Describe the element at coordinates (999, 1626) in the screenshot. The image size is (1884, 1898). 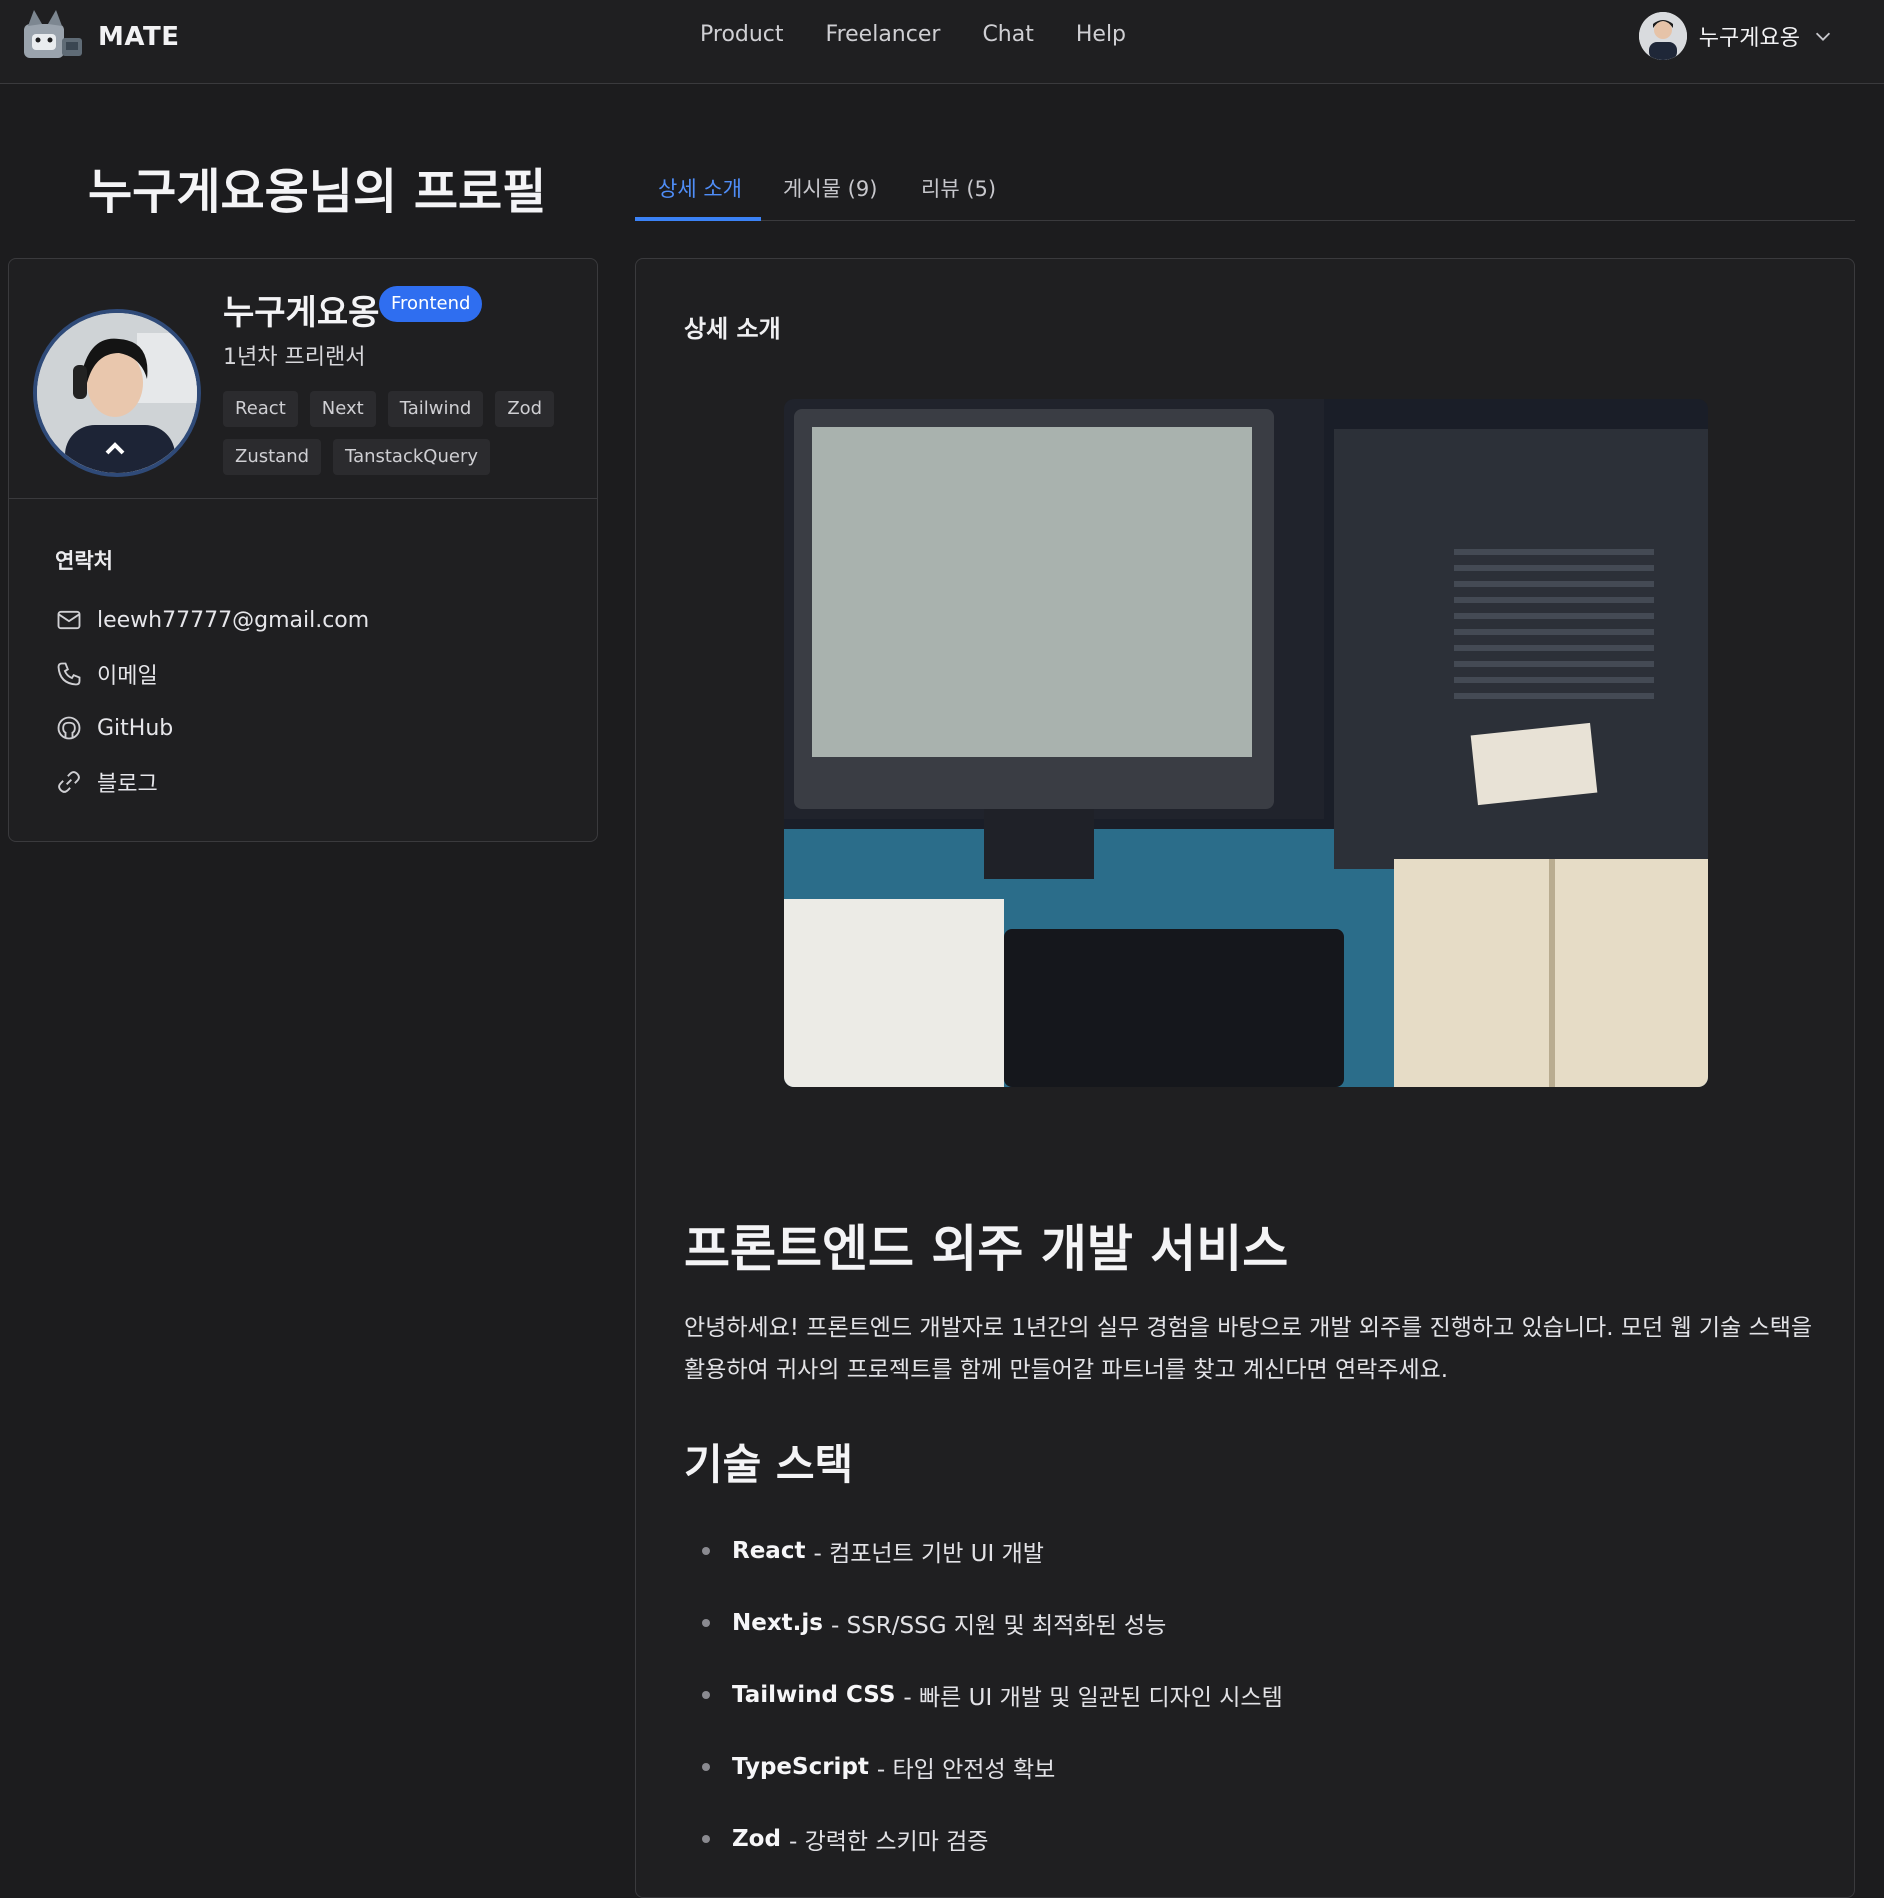
I see `tech-desc: - SSR/SSG 지원 및 최적화된 성능` at that location.